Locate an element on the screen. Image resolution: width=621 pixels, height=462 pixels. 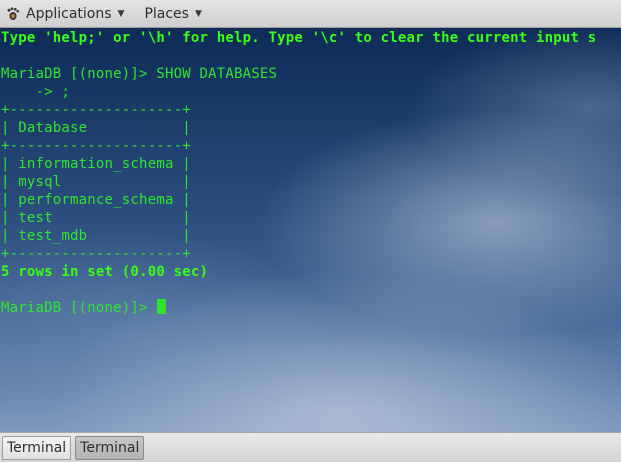
terminal-line: | information_schema | is located at coordinates (96, 164).